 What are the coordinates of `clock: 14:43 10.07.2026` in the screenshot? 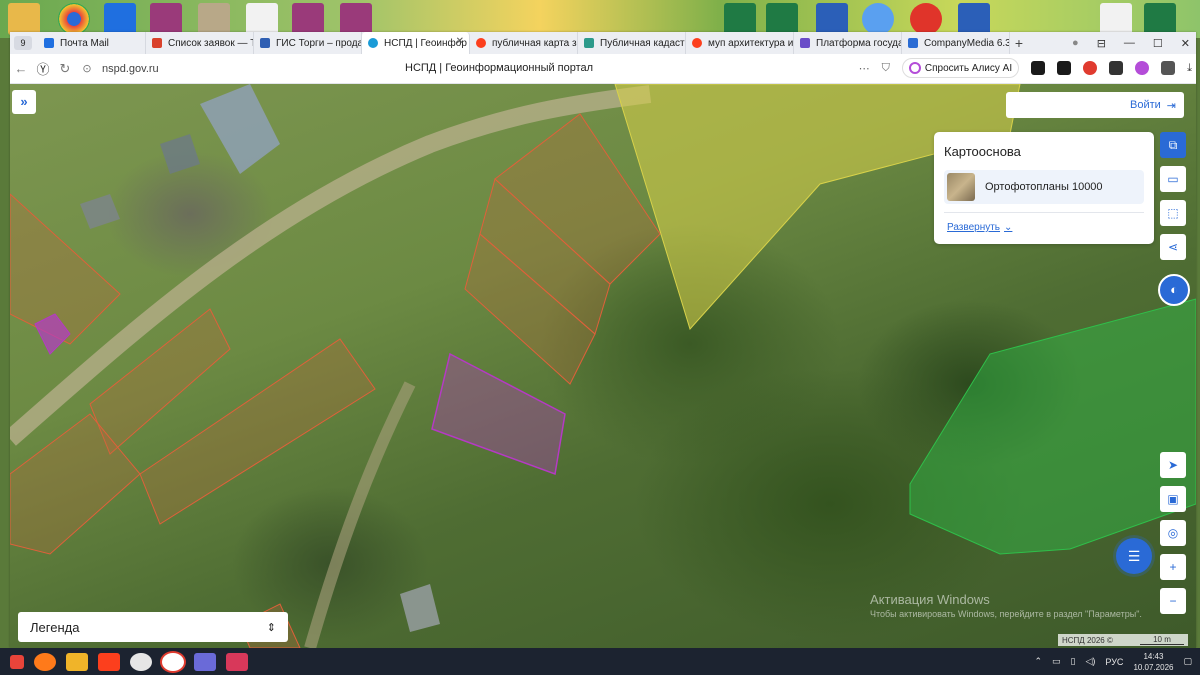 It's located at (1153, 662).